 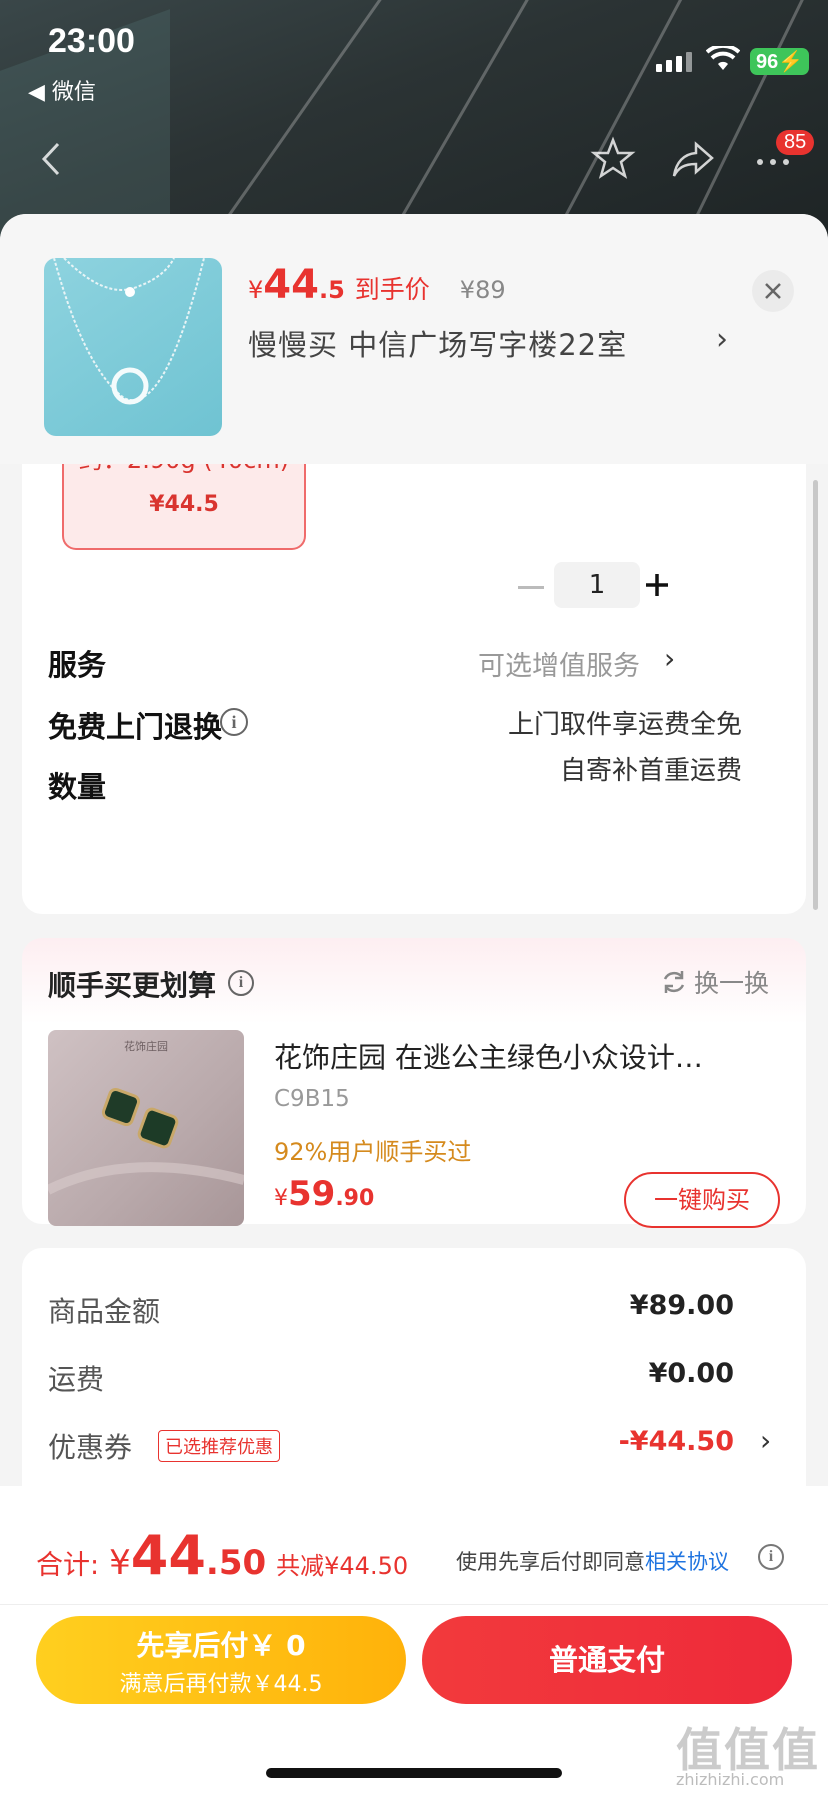 What do you see at coordinates (613, 159) in the screenshot?
I see `favorite-star-icon` at bounding box center [613, 159].